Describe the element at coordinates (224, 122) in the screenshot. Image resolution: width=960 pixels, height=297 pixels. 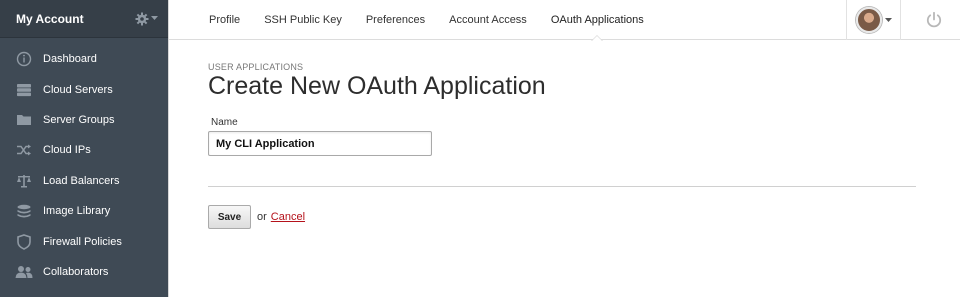
I see `name-field-label: Name` at that location.